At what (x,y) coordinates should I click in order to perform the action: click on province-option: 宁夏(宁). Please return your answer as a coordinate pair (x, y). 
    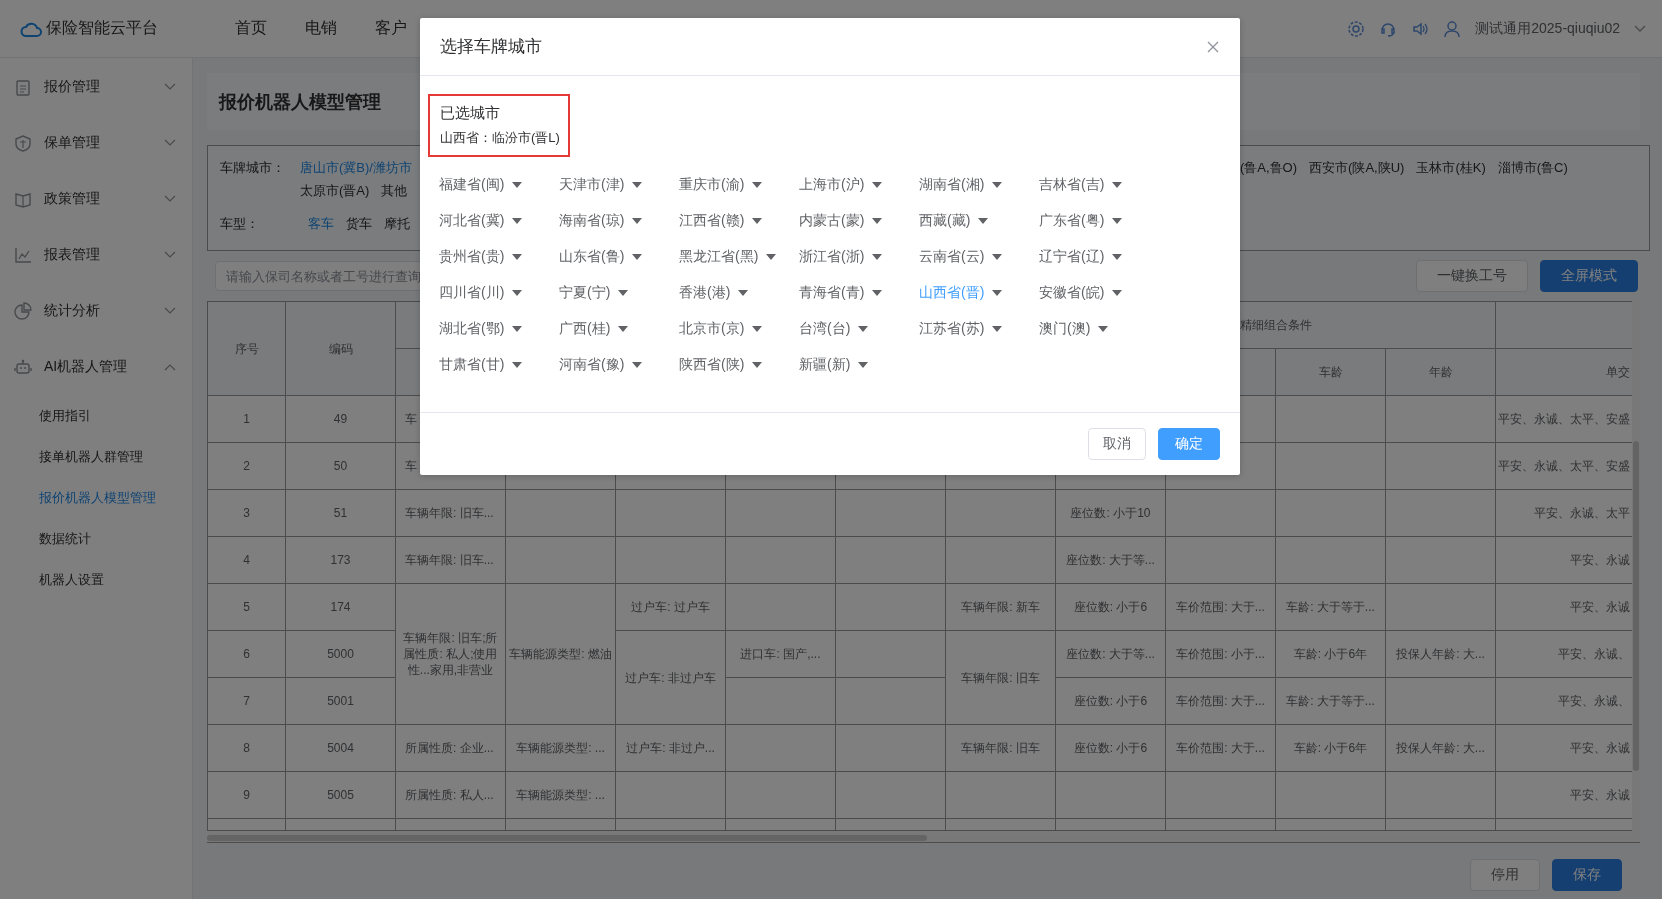
    Looking at the image, I should click on (585, 293).